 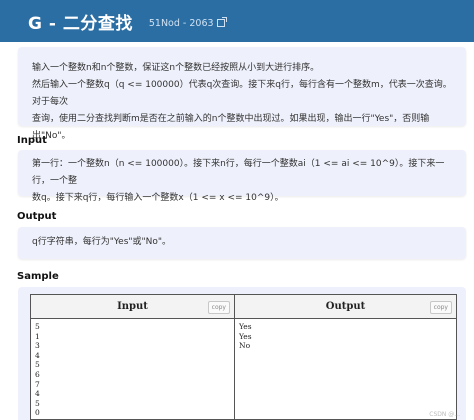 I want to click on sample-input-line: 3, so click(x=37, y=346).